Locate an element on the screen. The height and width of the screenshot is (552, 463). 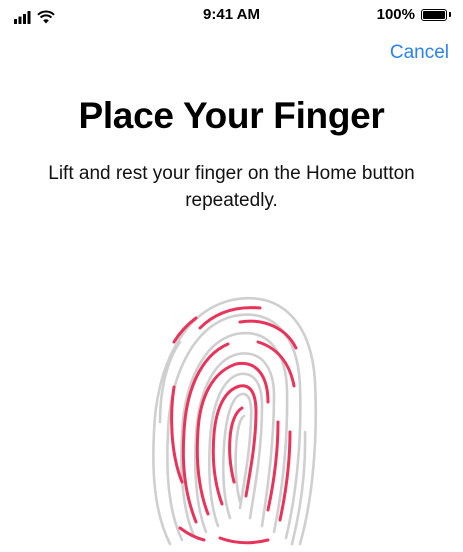
battery-level-fill is located at coordinates (434, 14).